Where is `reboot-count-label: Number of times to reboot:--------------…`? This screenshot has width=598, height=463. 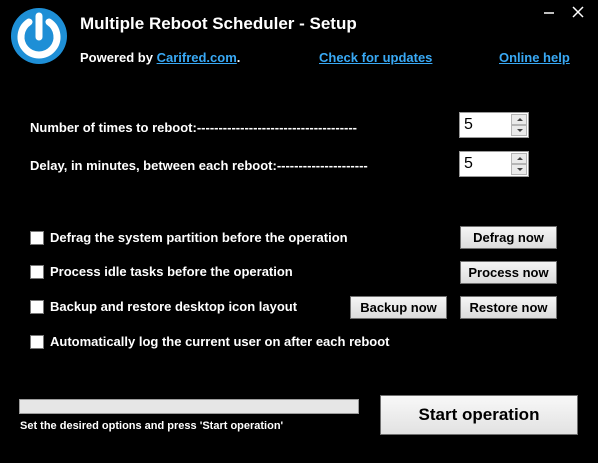
reboot-count-label: Number of times to reboot:--------------… is located at coordinates (194, 127).